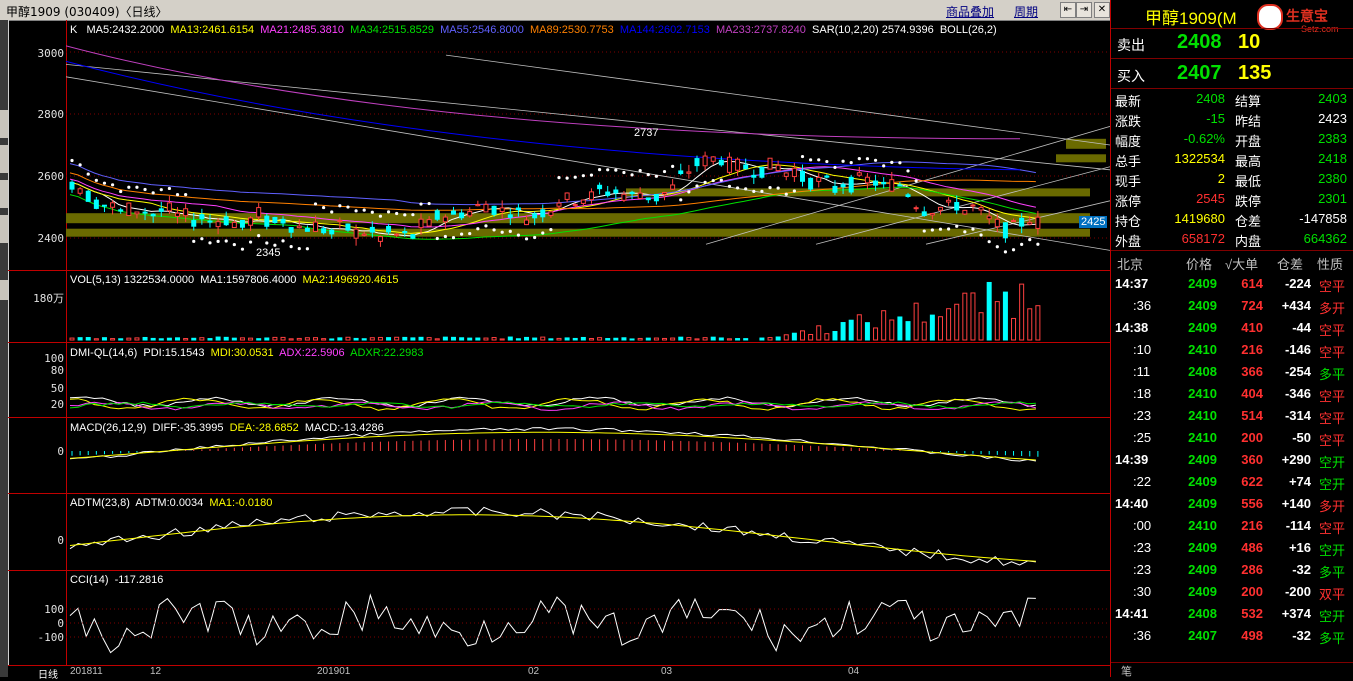 The image size is (1353, 681). Describe the element at coordinates (1202, 635) in the screenshot. I see `tick-price: 2407` at that location.